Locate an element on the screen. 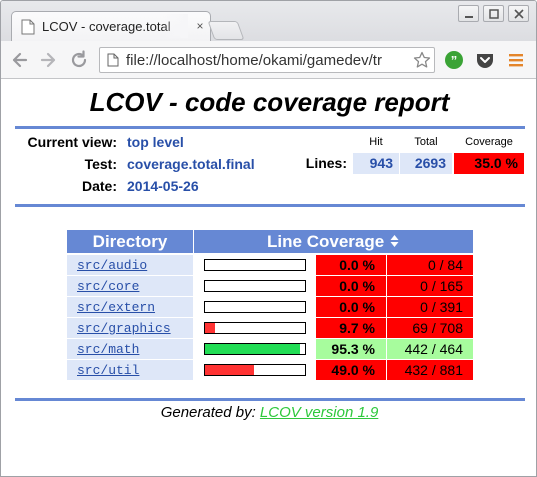 The width and height of the screenshot is (537, 477). forward-arrow-icon is located at coordinates (49, 60).